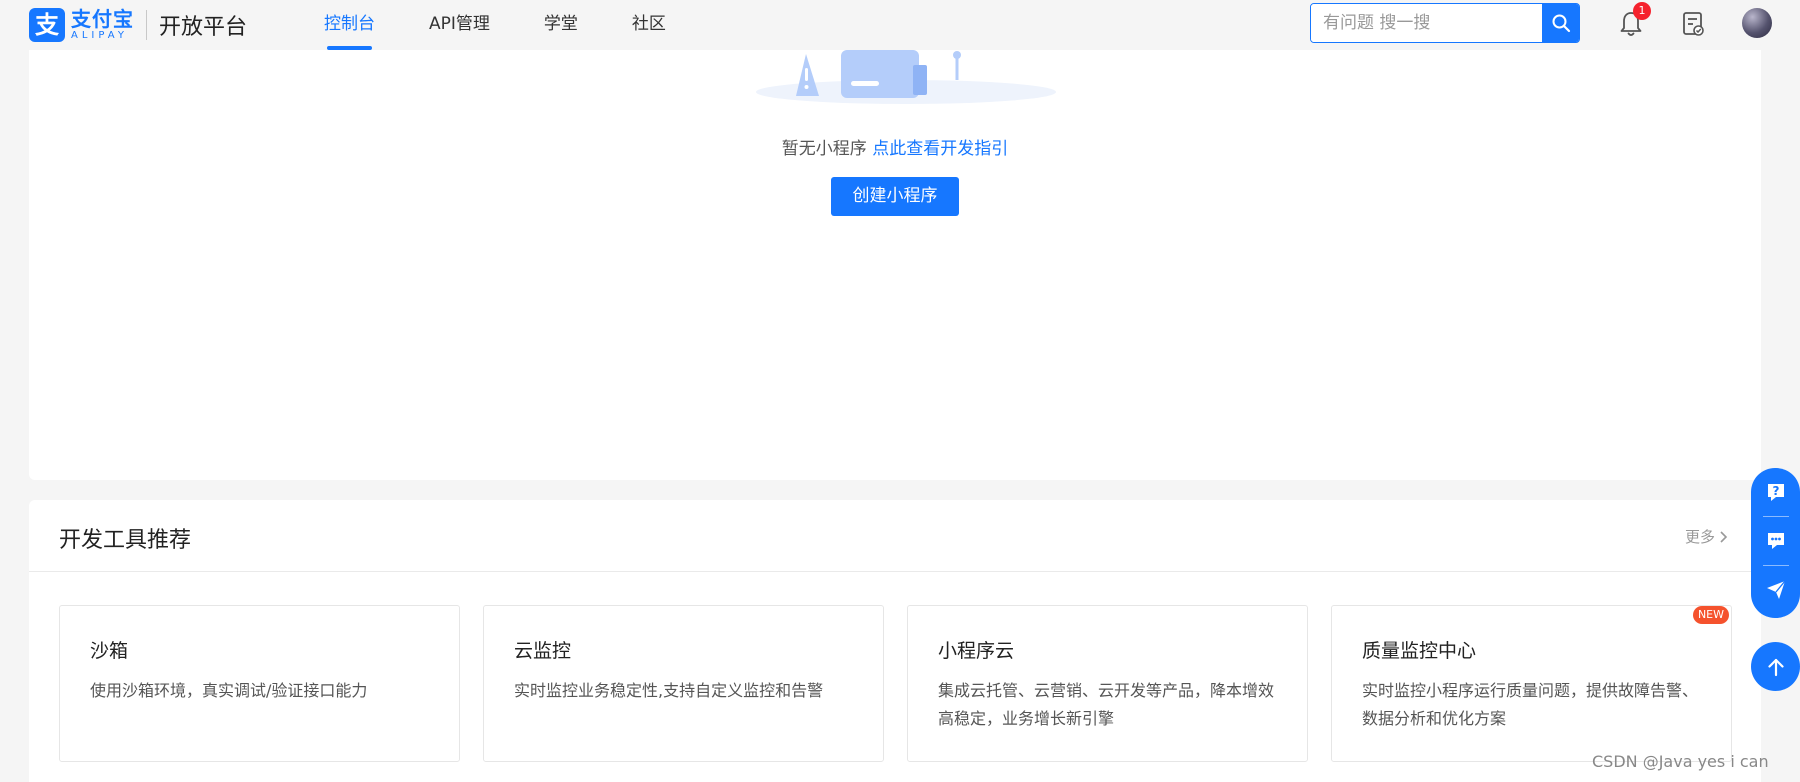  I want to click on tool-card-mini-program-cloud: 小程序云 集成云托管、云营销、云开发等产品，降本增效高稳定，业务增长新引擎, so click(1107, 683).